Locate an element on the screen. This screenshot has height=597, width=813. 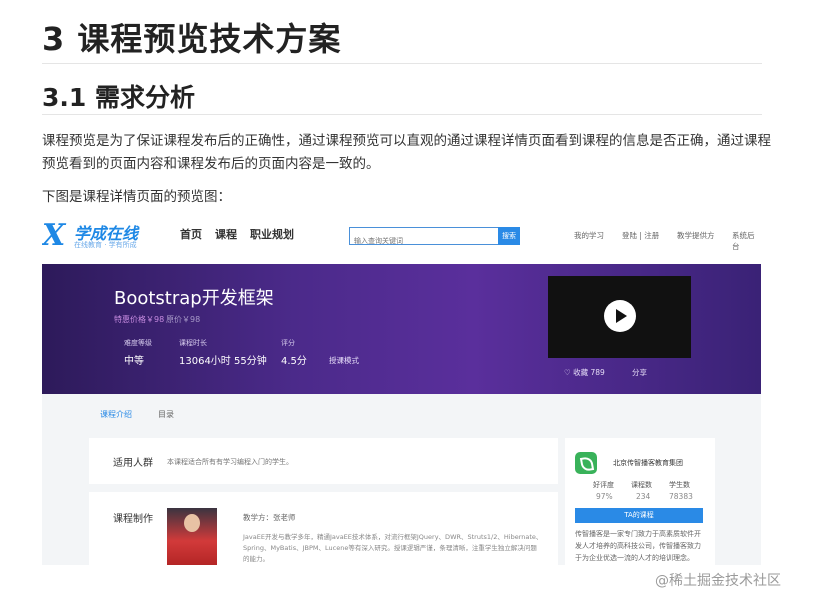
search-box is located at coordinates (424, 237).